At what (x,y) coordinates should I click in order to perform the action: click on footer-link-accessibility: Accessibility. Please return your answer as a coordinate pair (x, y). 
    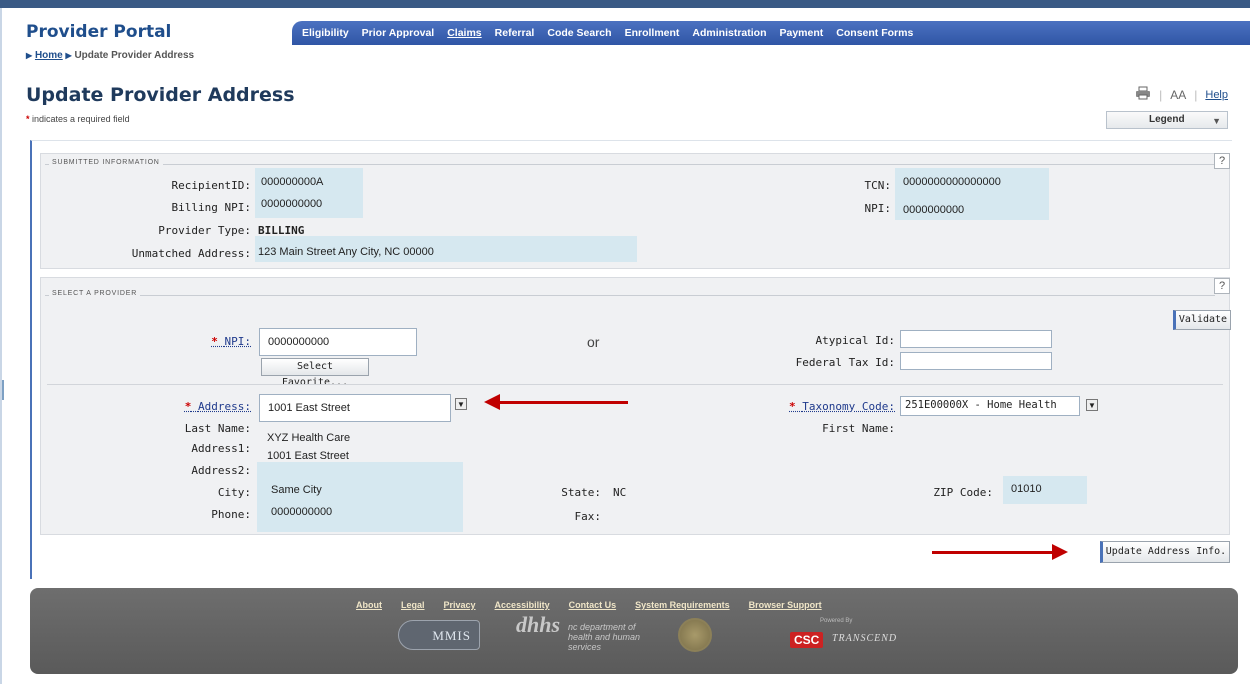
    Looking at the image, I should click on (522, 605).